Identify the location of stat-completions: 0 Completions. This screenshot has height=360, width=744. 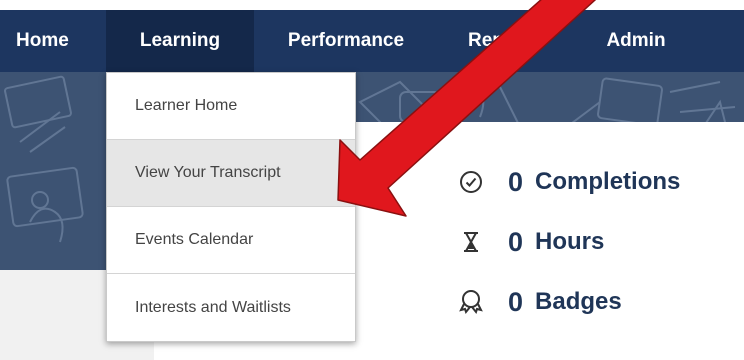
(569, 182).